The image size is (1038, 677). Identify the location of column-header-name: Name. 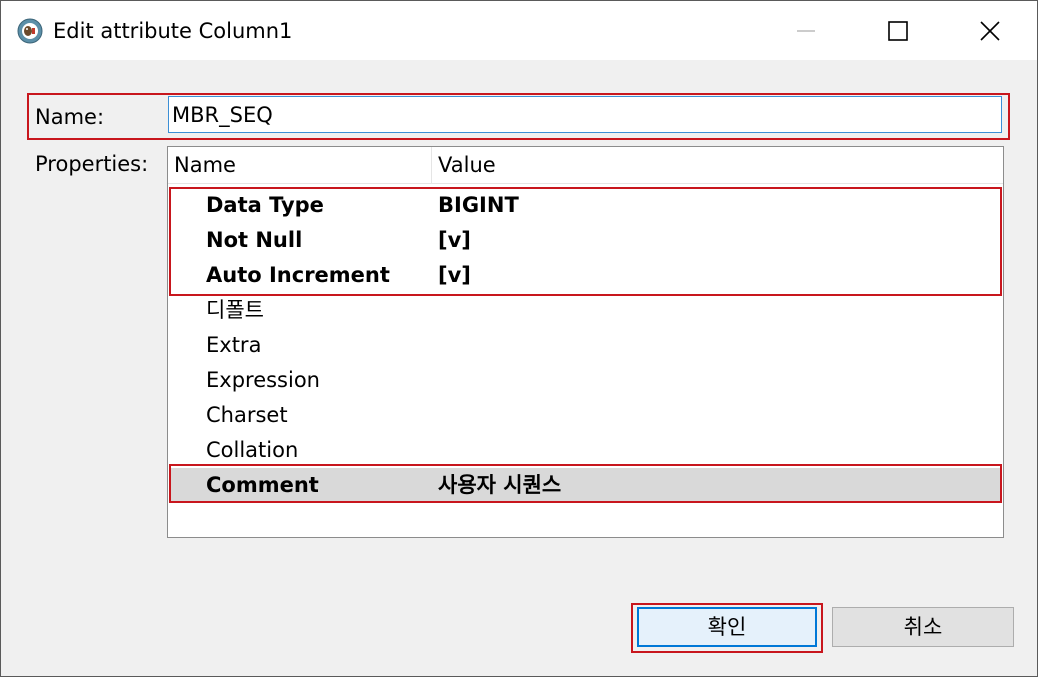
(205, 165).